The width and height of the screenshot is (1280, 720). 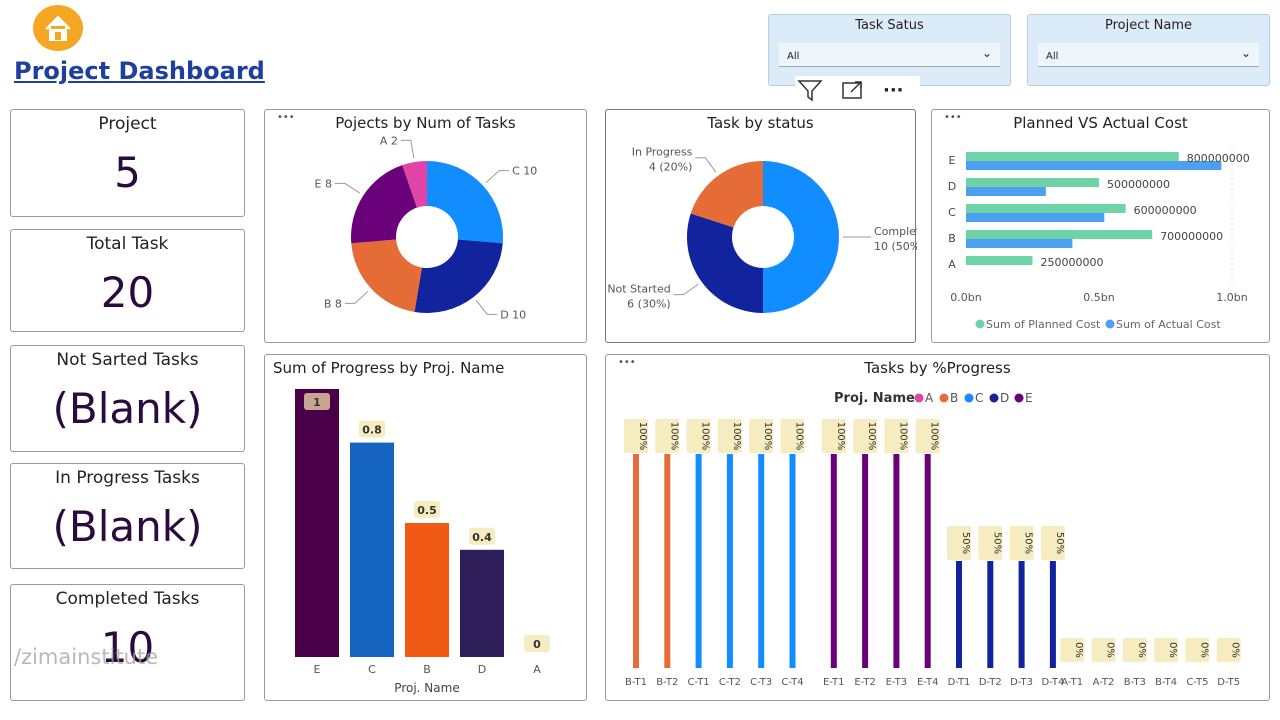 I want to click on kpi-label: Project, so click(x=127, y=124).